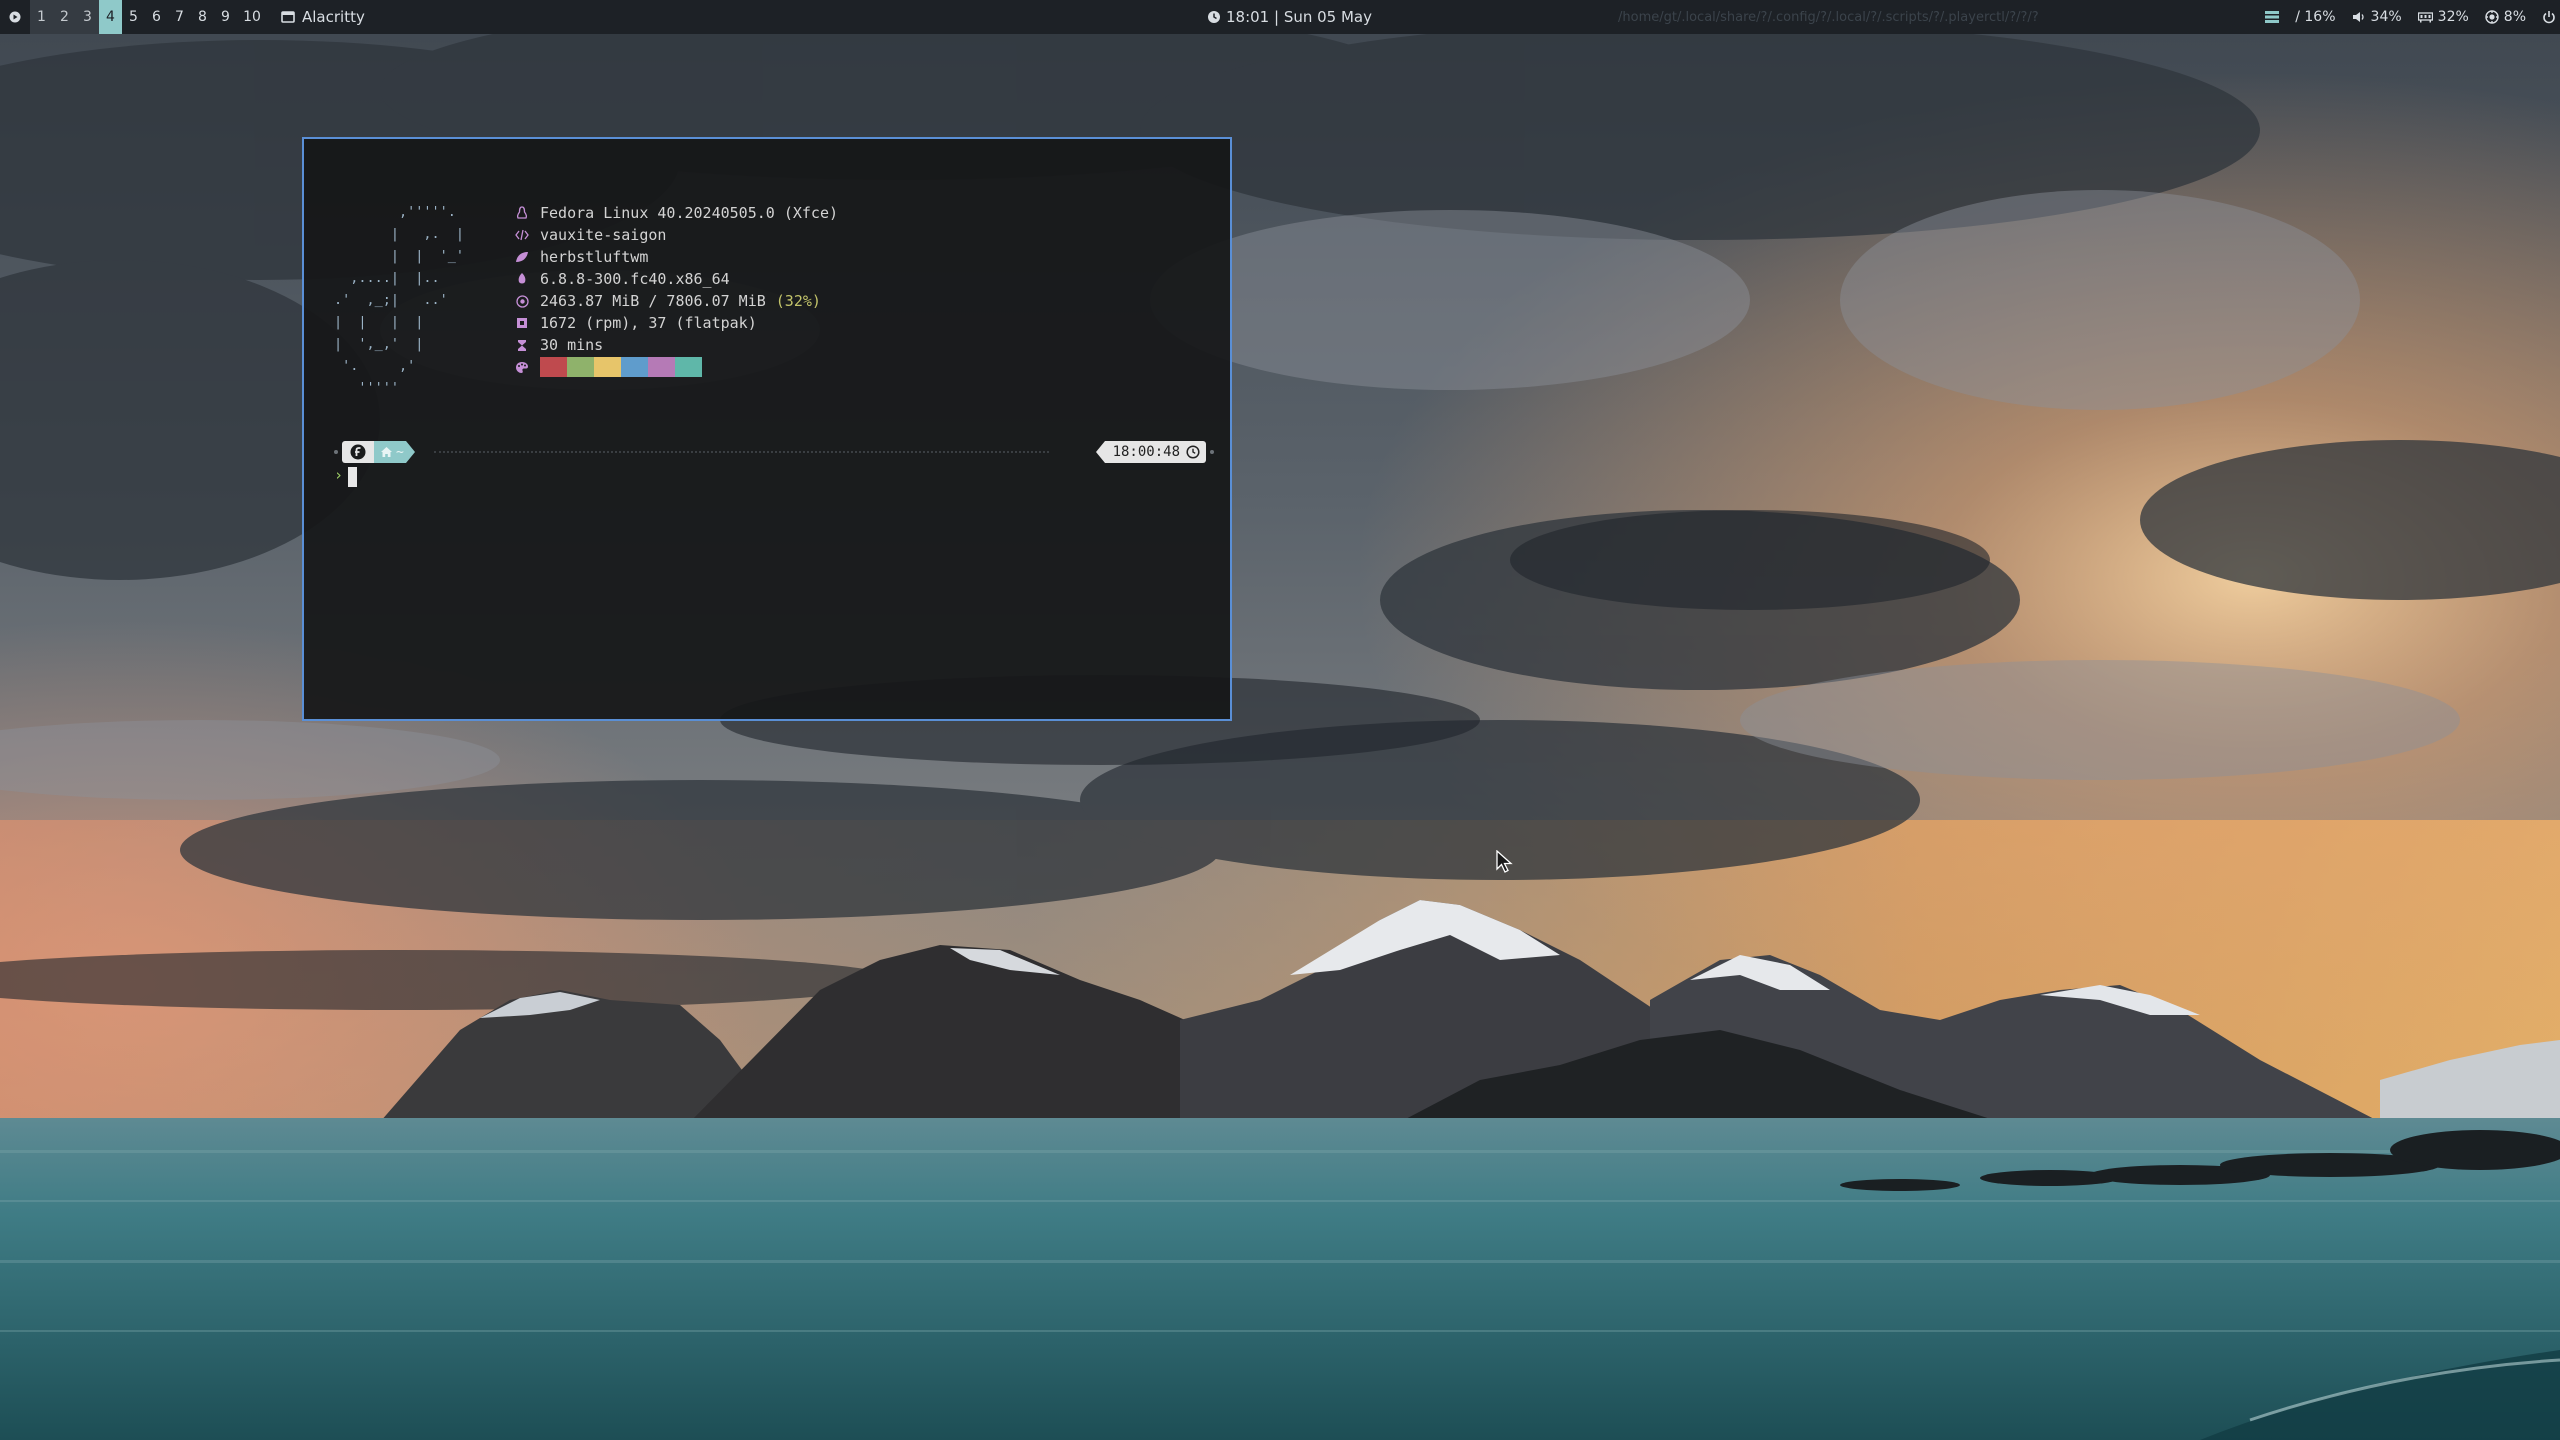  Describe the element at coordinates (676, 345) in the screenshot. I see `fetch-uptime-row: 30 mins` at that location.